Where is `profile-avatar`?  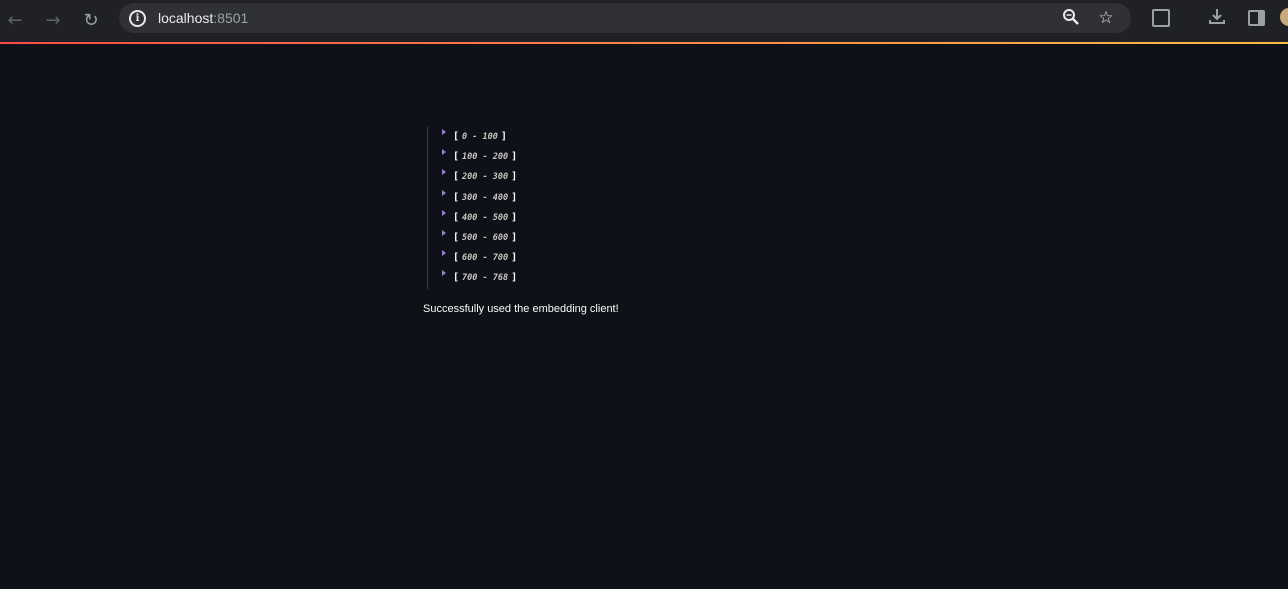 profile-avatar is located at coordinates (1284, 17).